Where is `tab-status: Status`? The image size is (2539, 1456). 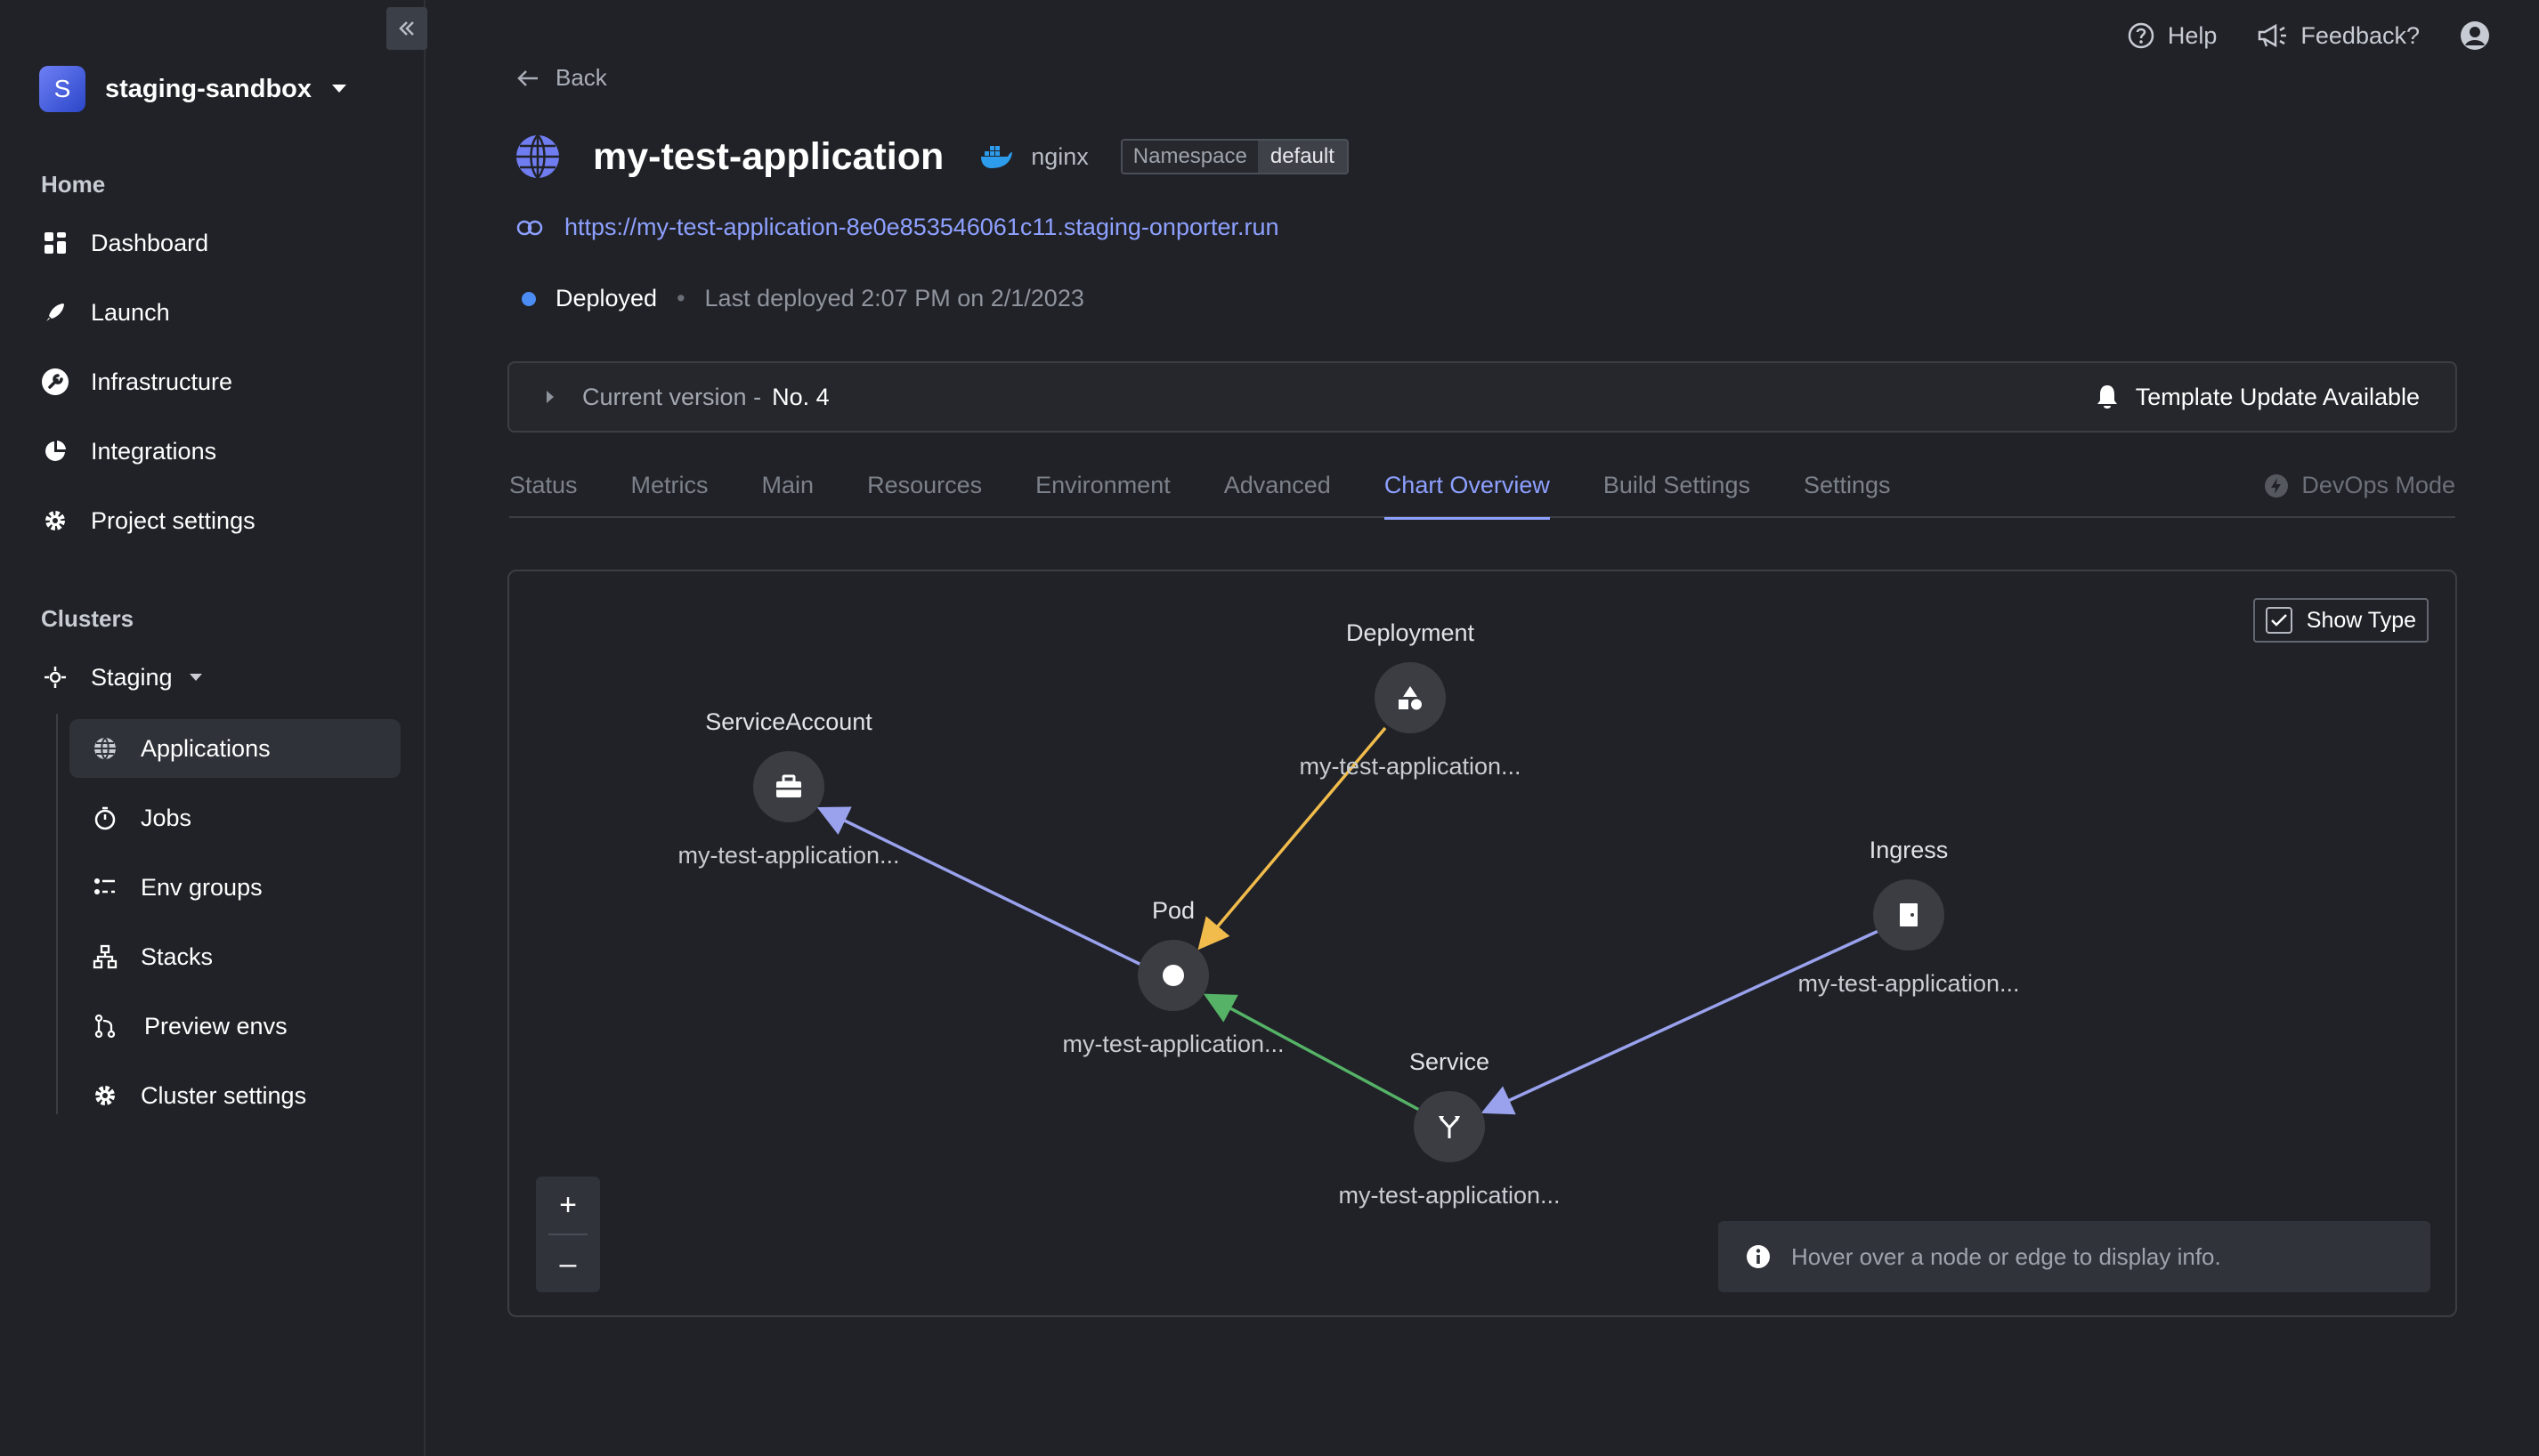
tab-status: Status is located at coordinates (543, 495).